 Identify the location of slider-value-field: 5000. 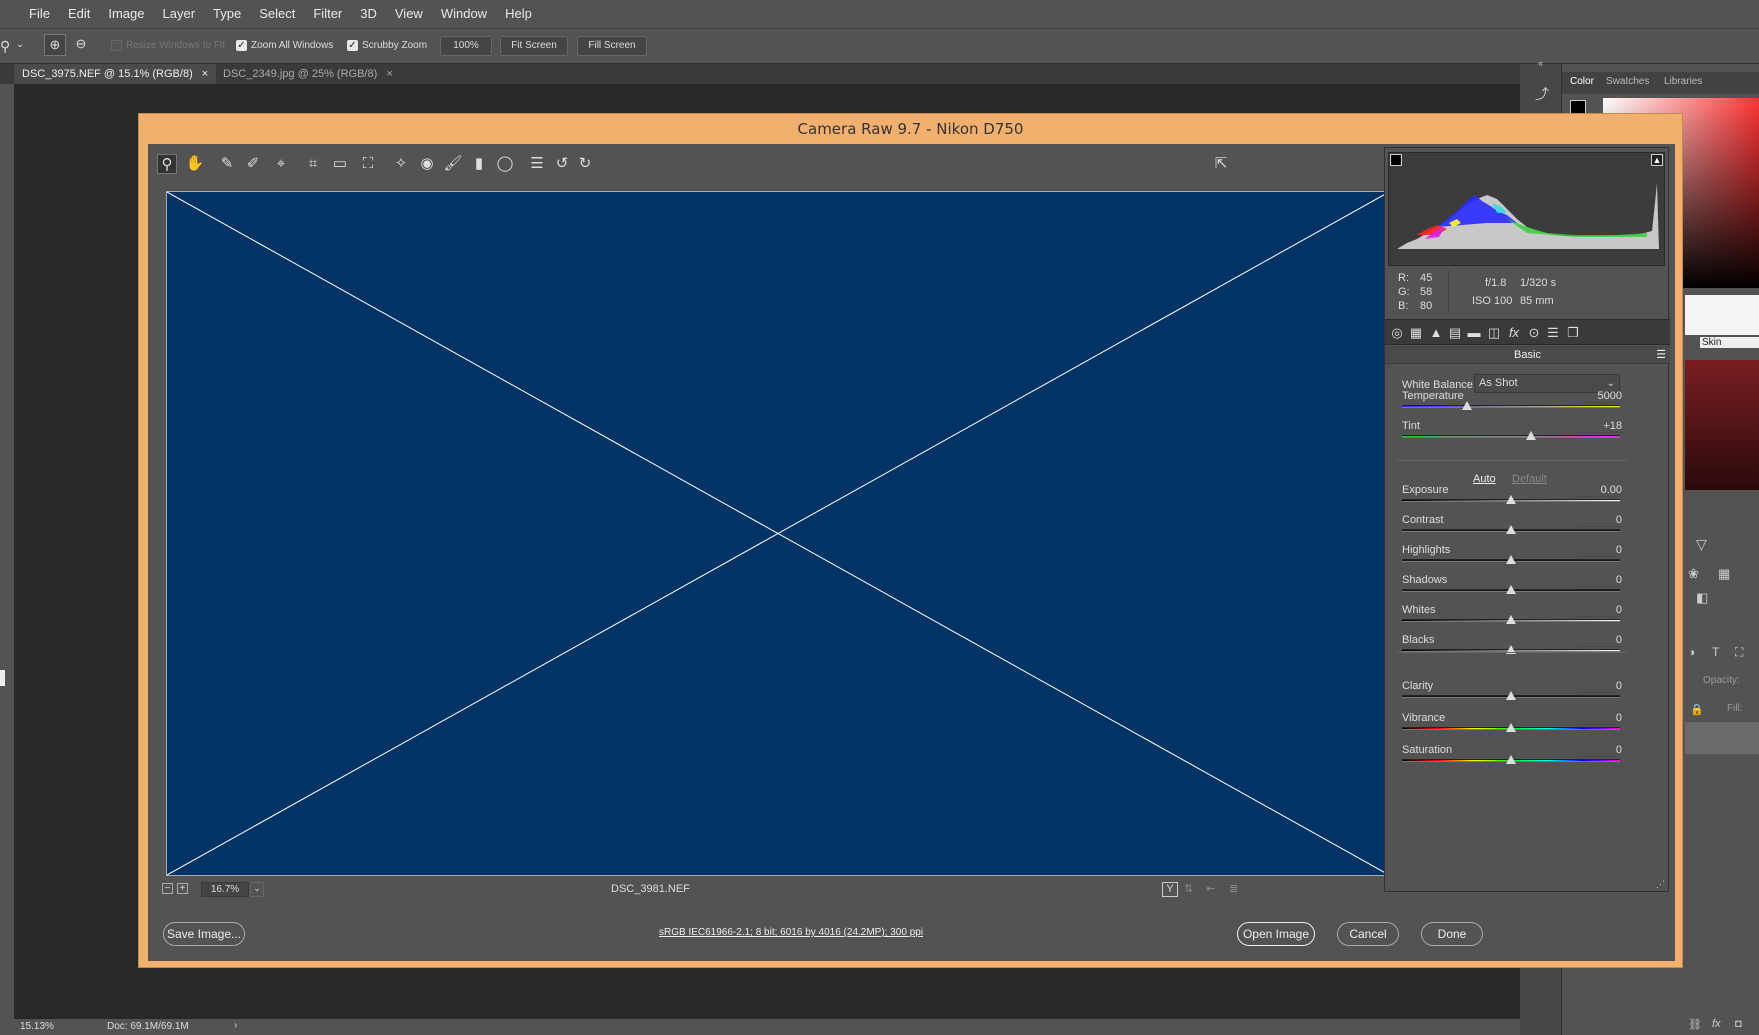
(1599, 396).